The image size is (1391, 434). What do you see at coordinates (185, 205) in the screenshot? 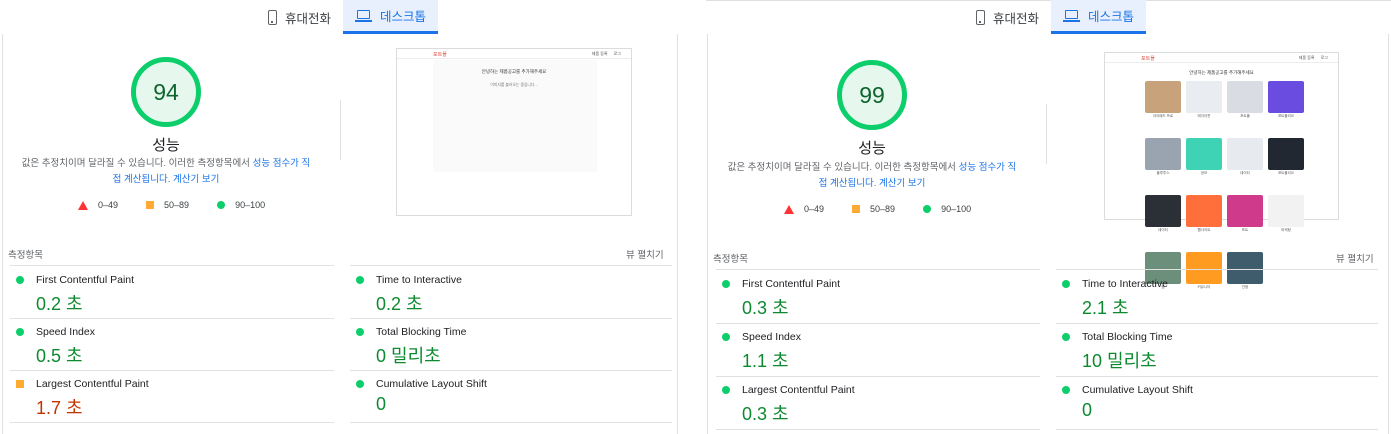
I see `score-legend: 0–49 50–89 90–100` at bounding box center [185, 205].